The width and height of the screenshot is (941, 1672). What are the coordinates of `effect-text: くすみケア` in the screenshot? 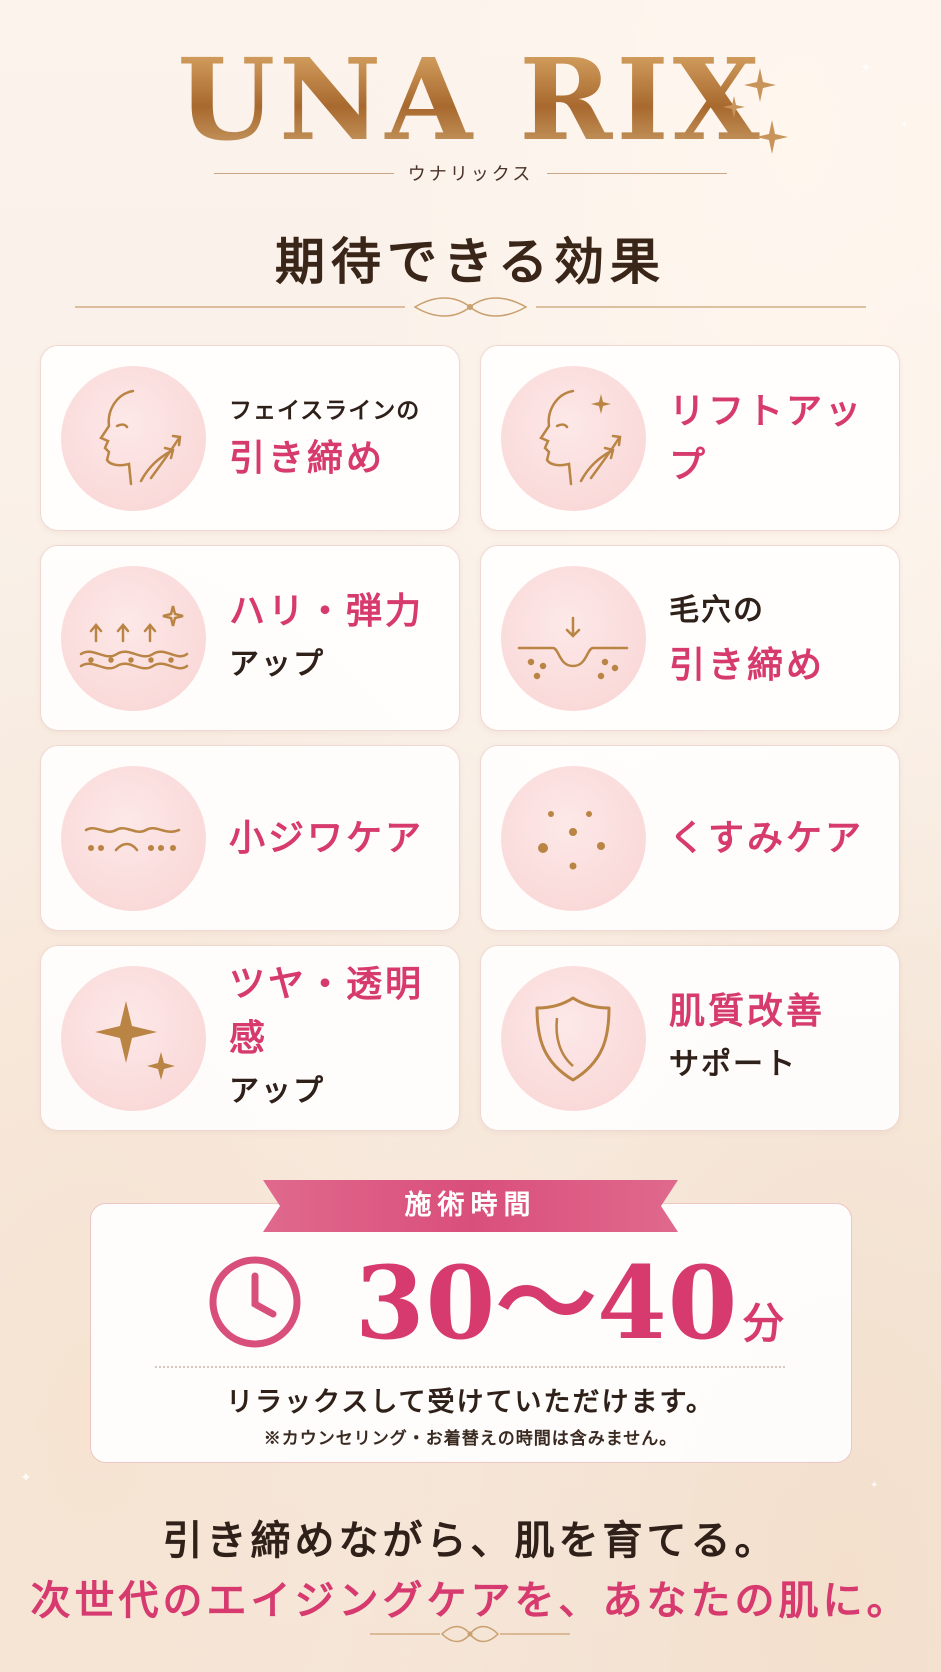 It's located at (766, 838).